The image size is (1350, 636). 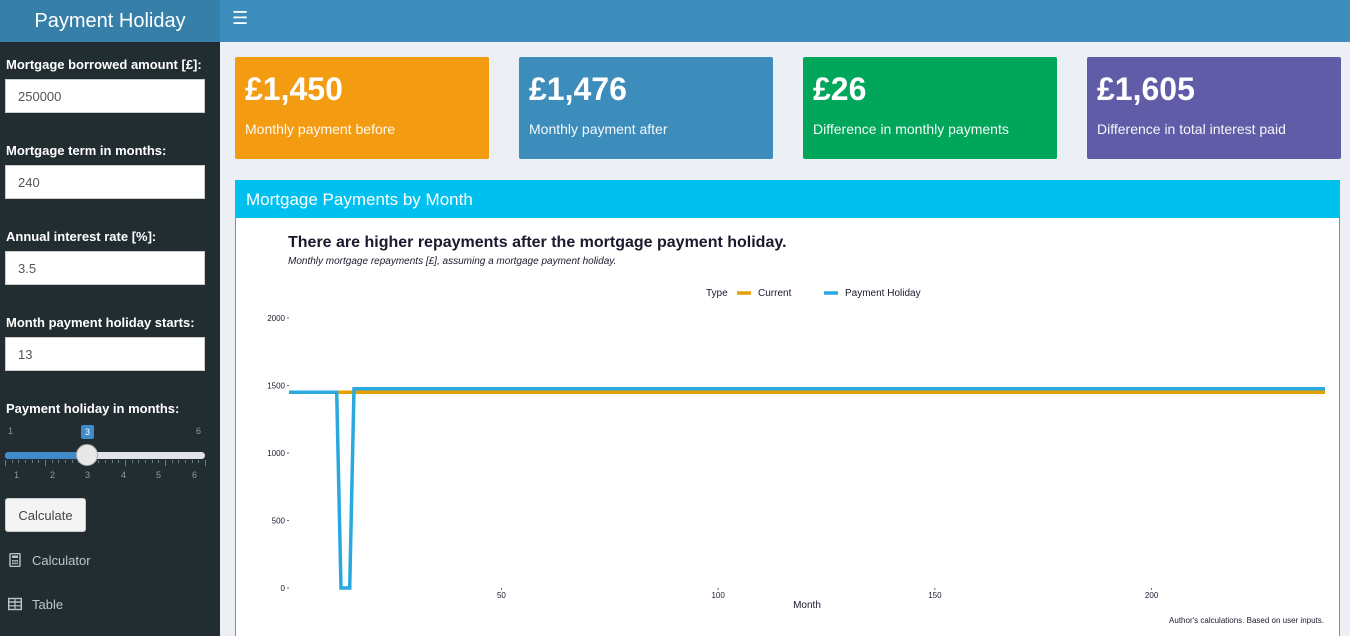 What do you see at coordinates (199, 431) in the screenshot?
I see `slider-max-label: 6` at bounding box center [199, 431].